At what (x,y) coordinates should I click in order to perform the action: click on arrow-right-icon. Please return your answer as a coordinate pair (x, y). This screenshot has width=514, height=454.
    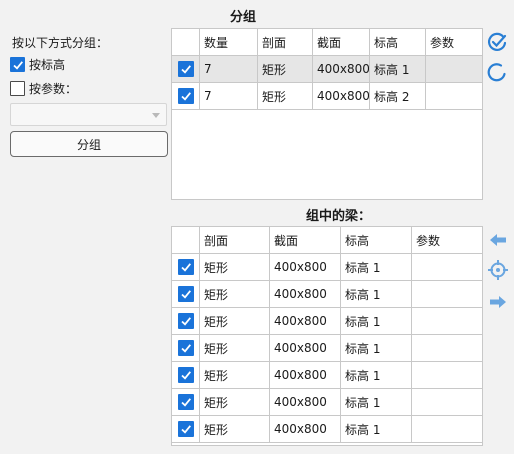
    Looking at the image, I should click on (498, 302).